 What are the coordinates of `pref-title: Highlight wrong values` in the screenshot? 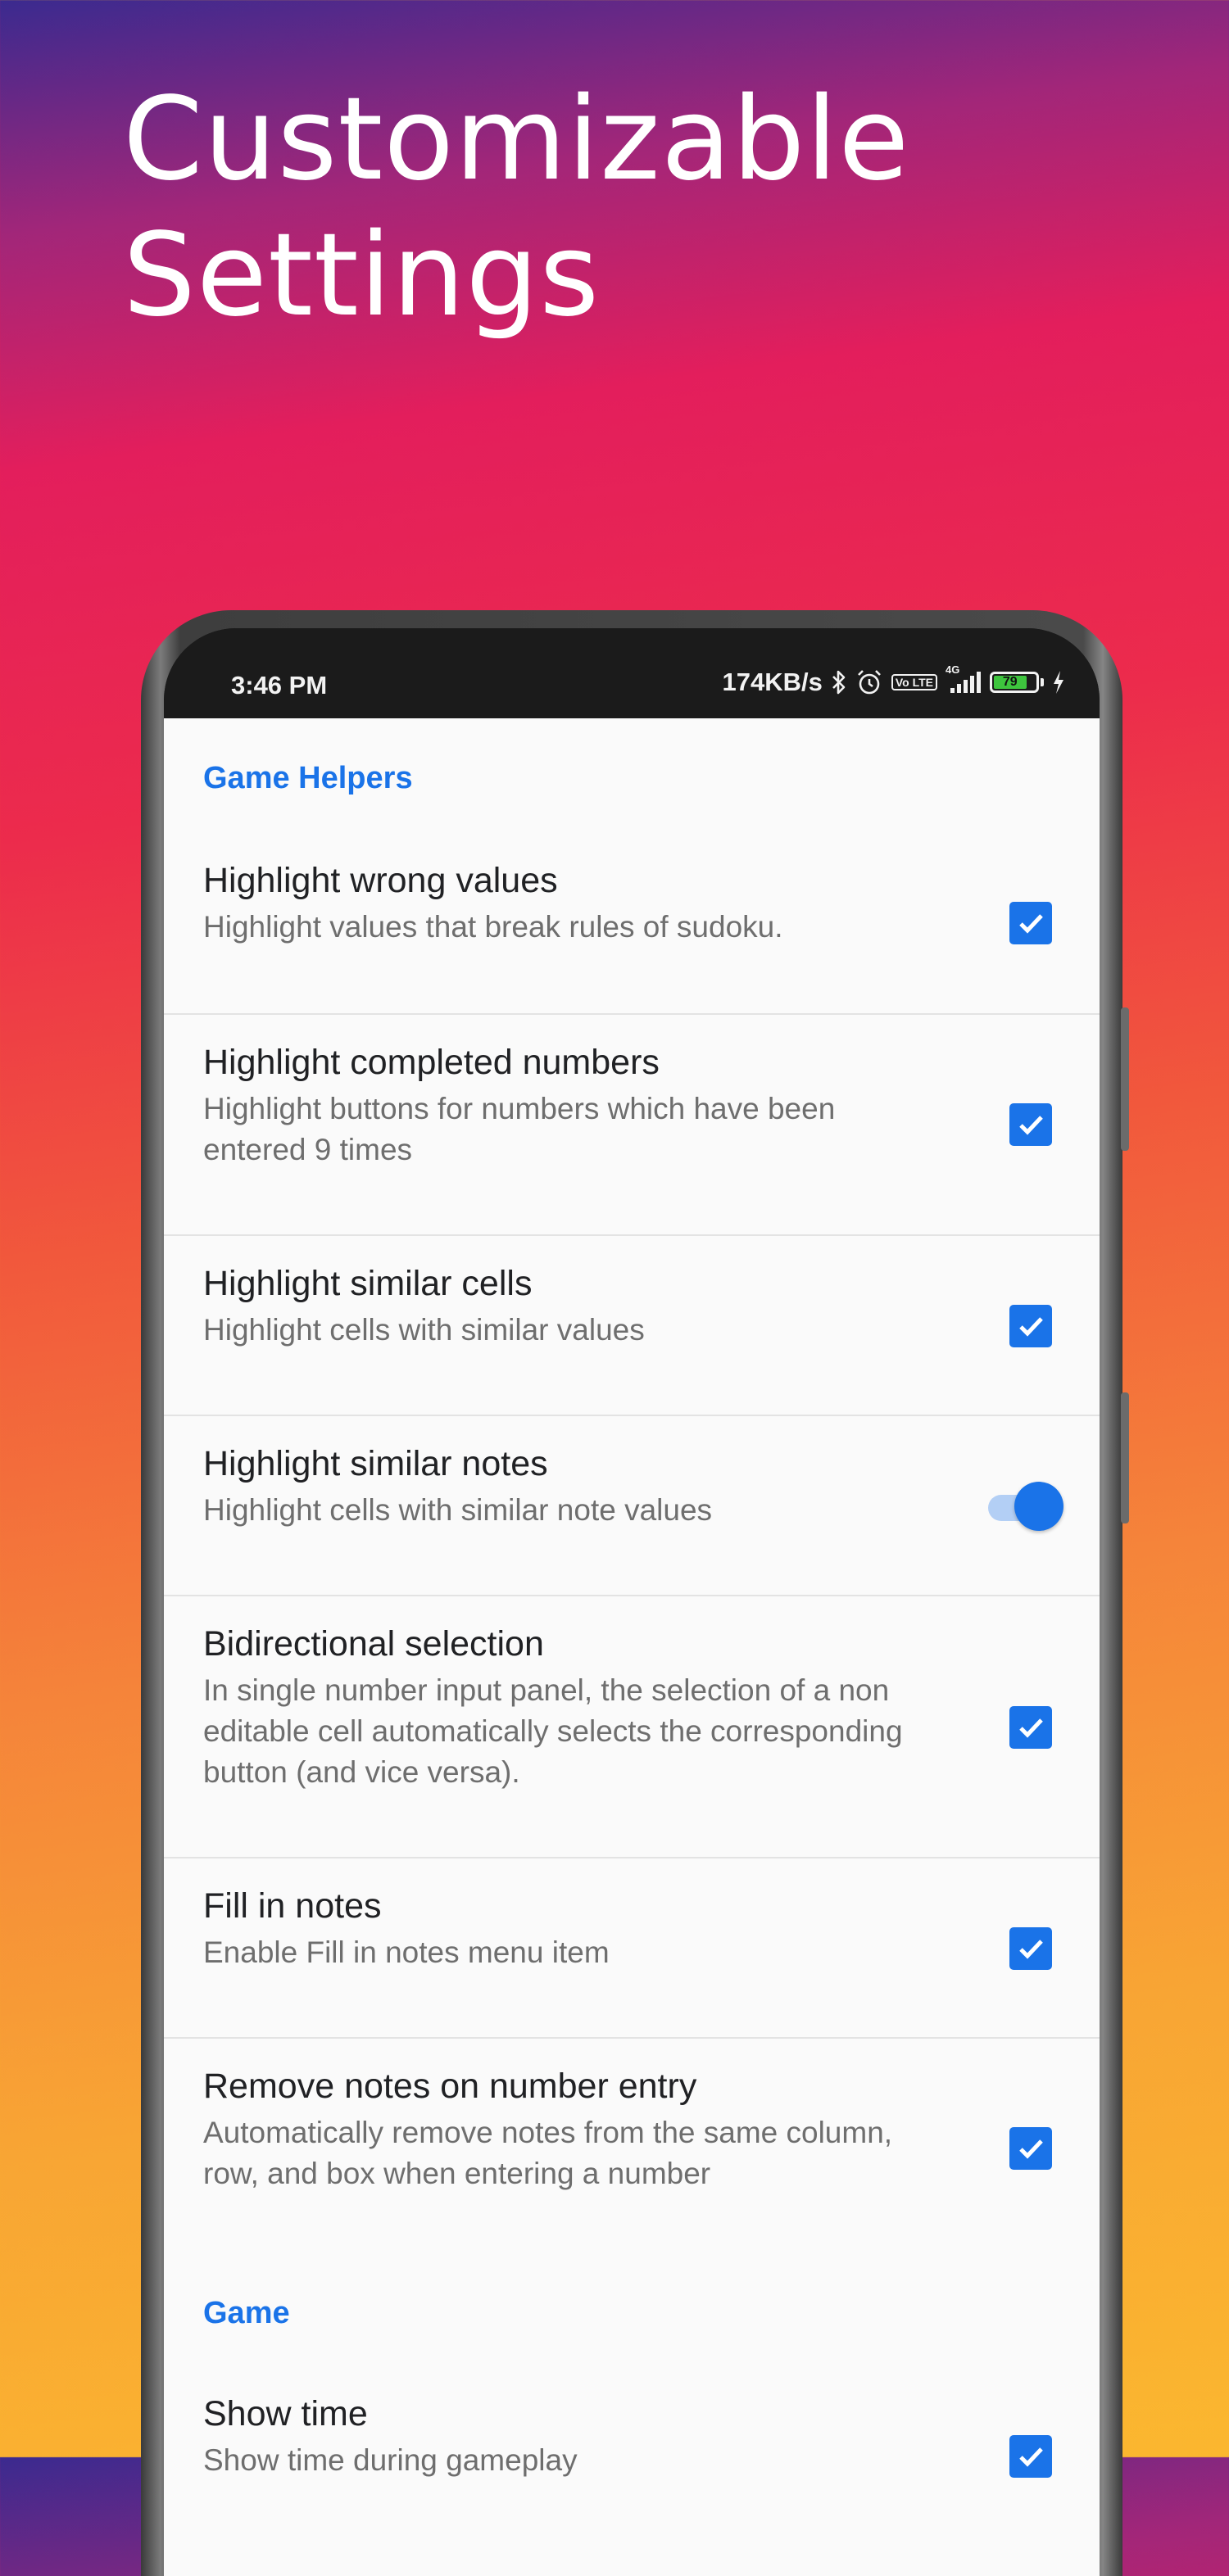 It's located at (380, 880).